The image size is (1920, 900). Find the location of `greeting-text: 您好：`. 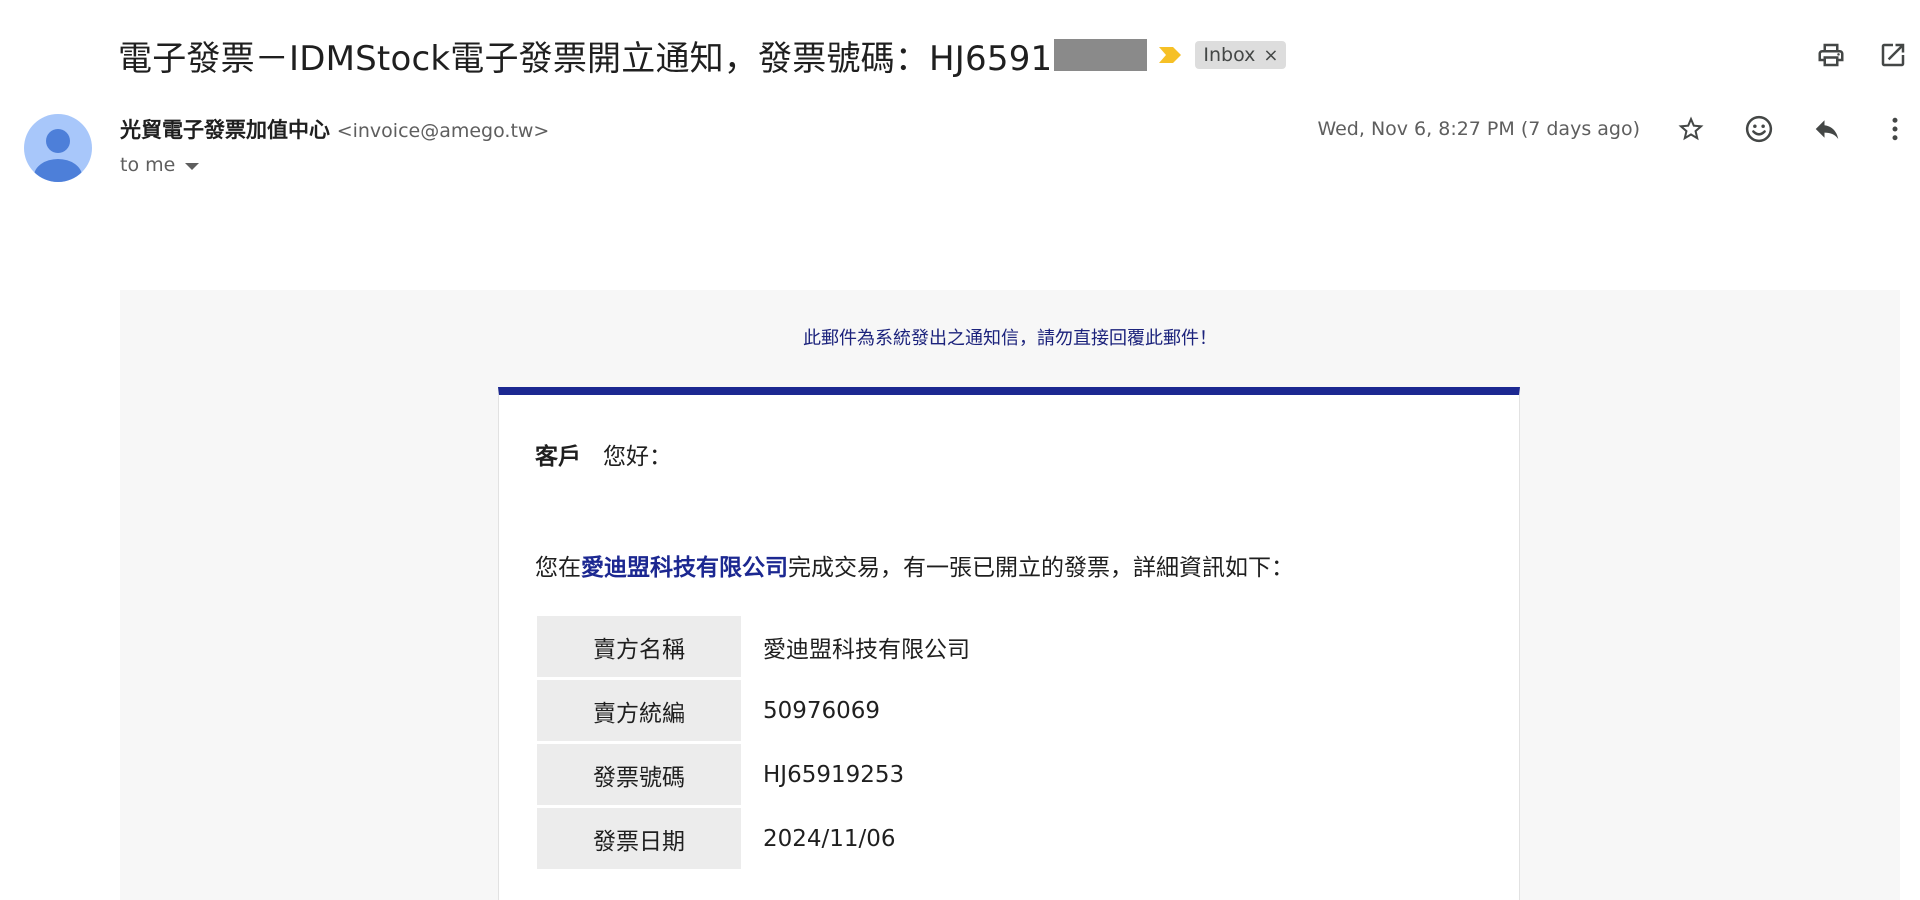

greeting-text: 您好： is located at coordinates (637, 457).